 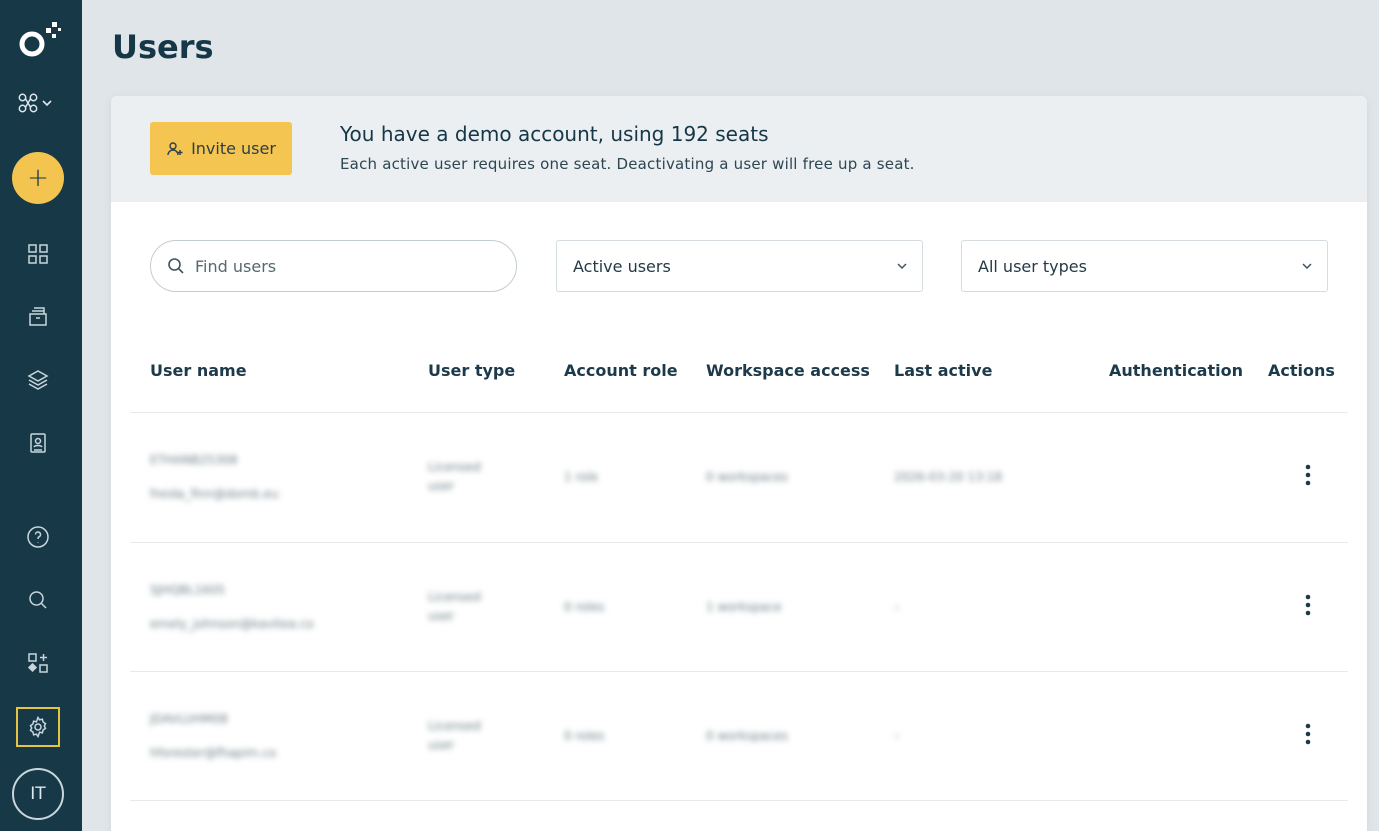 I want to click on contact-book-icon, so click(x=38, y=443).